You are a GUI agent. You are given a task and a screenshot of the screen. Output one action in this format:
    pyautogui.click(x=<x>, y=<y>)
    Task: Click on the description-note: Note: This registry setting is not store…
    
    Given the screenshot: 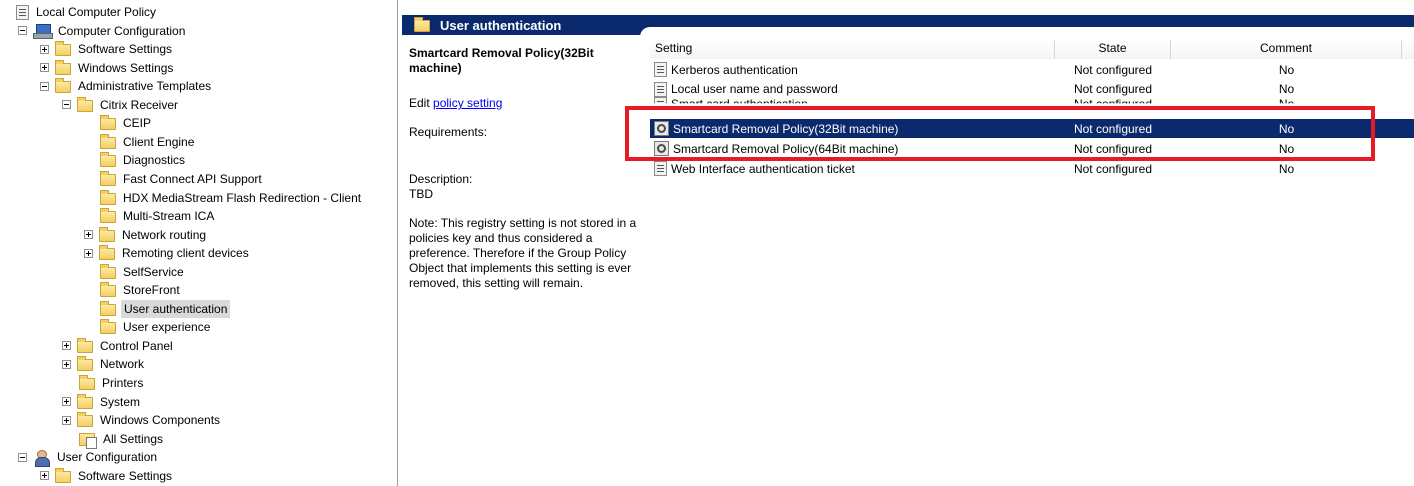 What is the action you would take?
    pyautogui.click(x=523, y=253)
    